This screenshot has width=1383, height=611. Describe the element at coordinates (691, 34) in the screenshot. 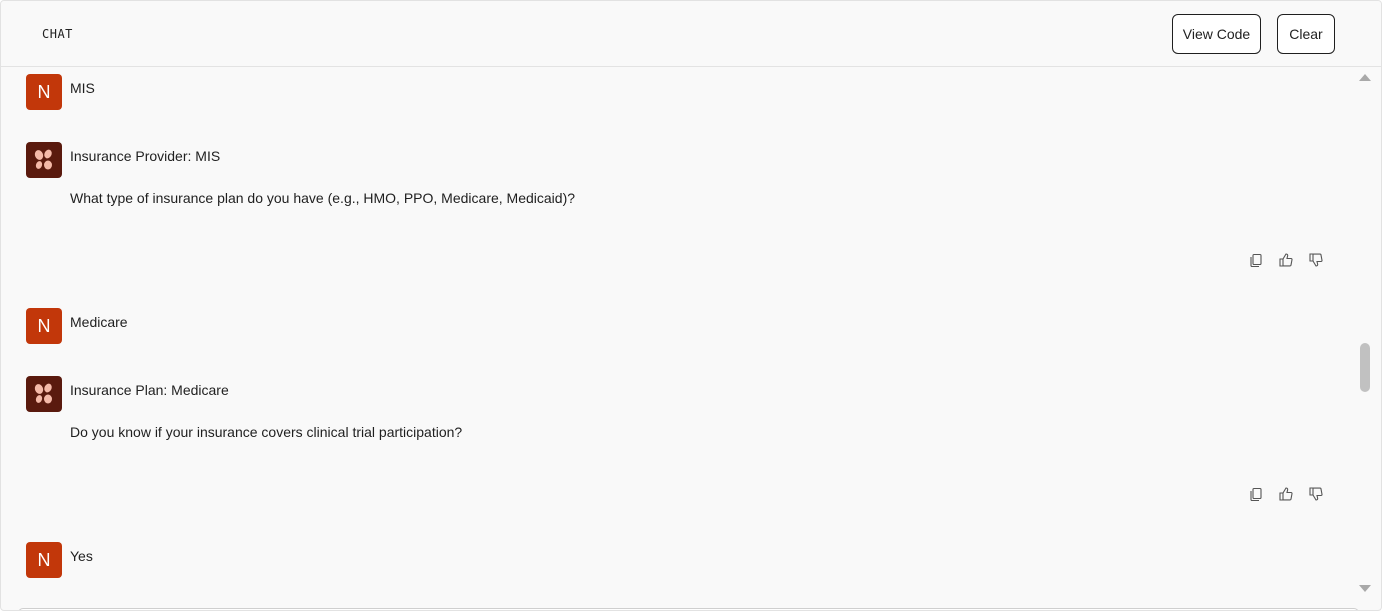

I see `chat-header: CHAT View Code Clear` at that location.